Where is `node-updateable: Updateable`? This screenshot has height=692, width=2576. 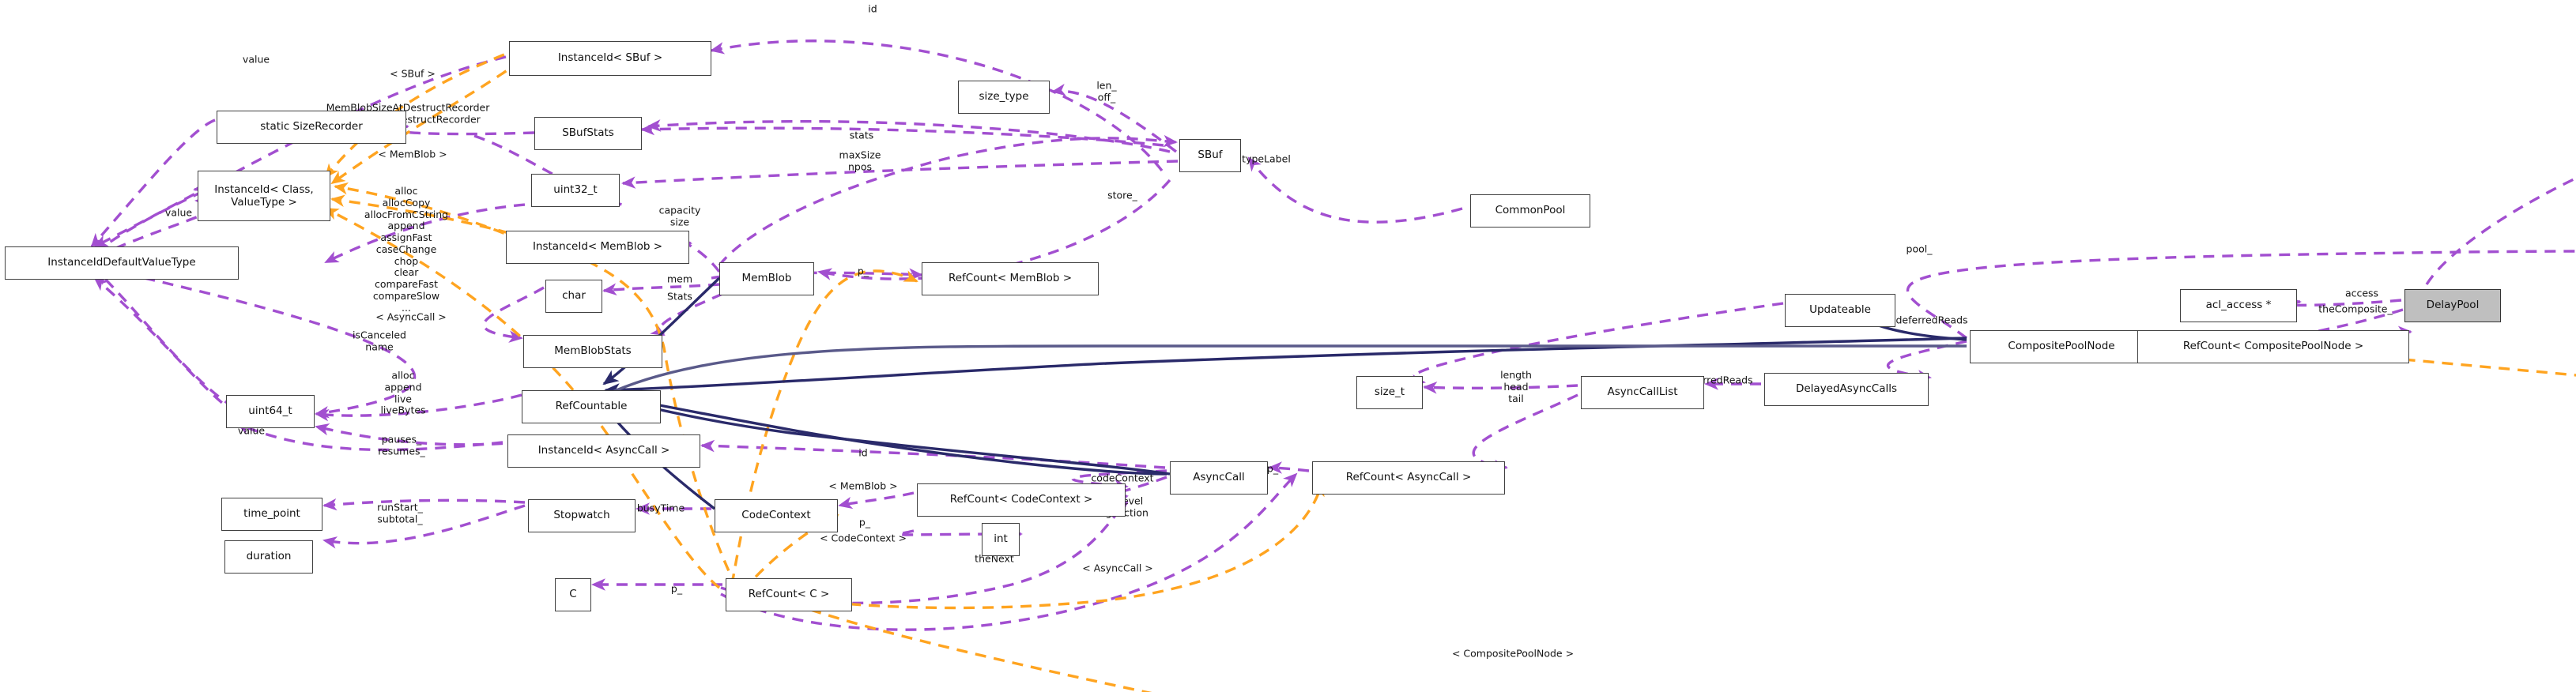
node-updateable: Updateable is located at coordinates (1840, 310).